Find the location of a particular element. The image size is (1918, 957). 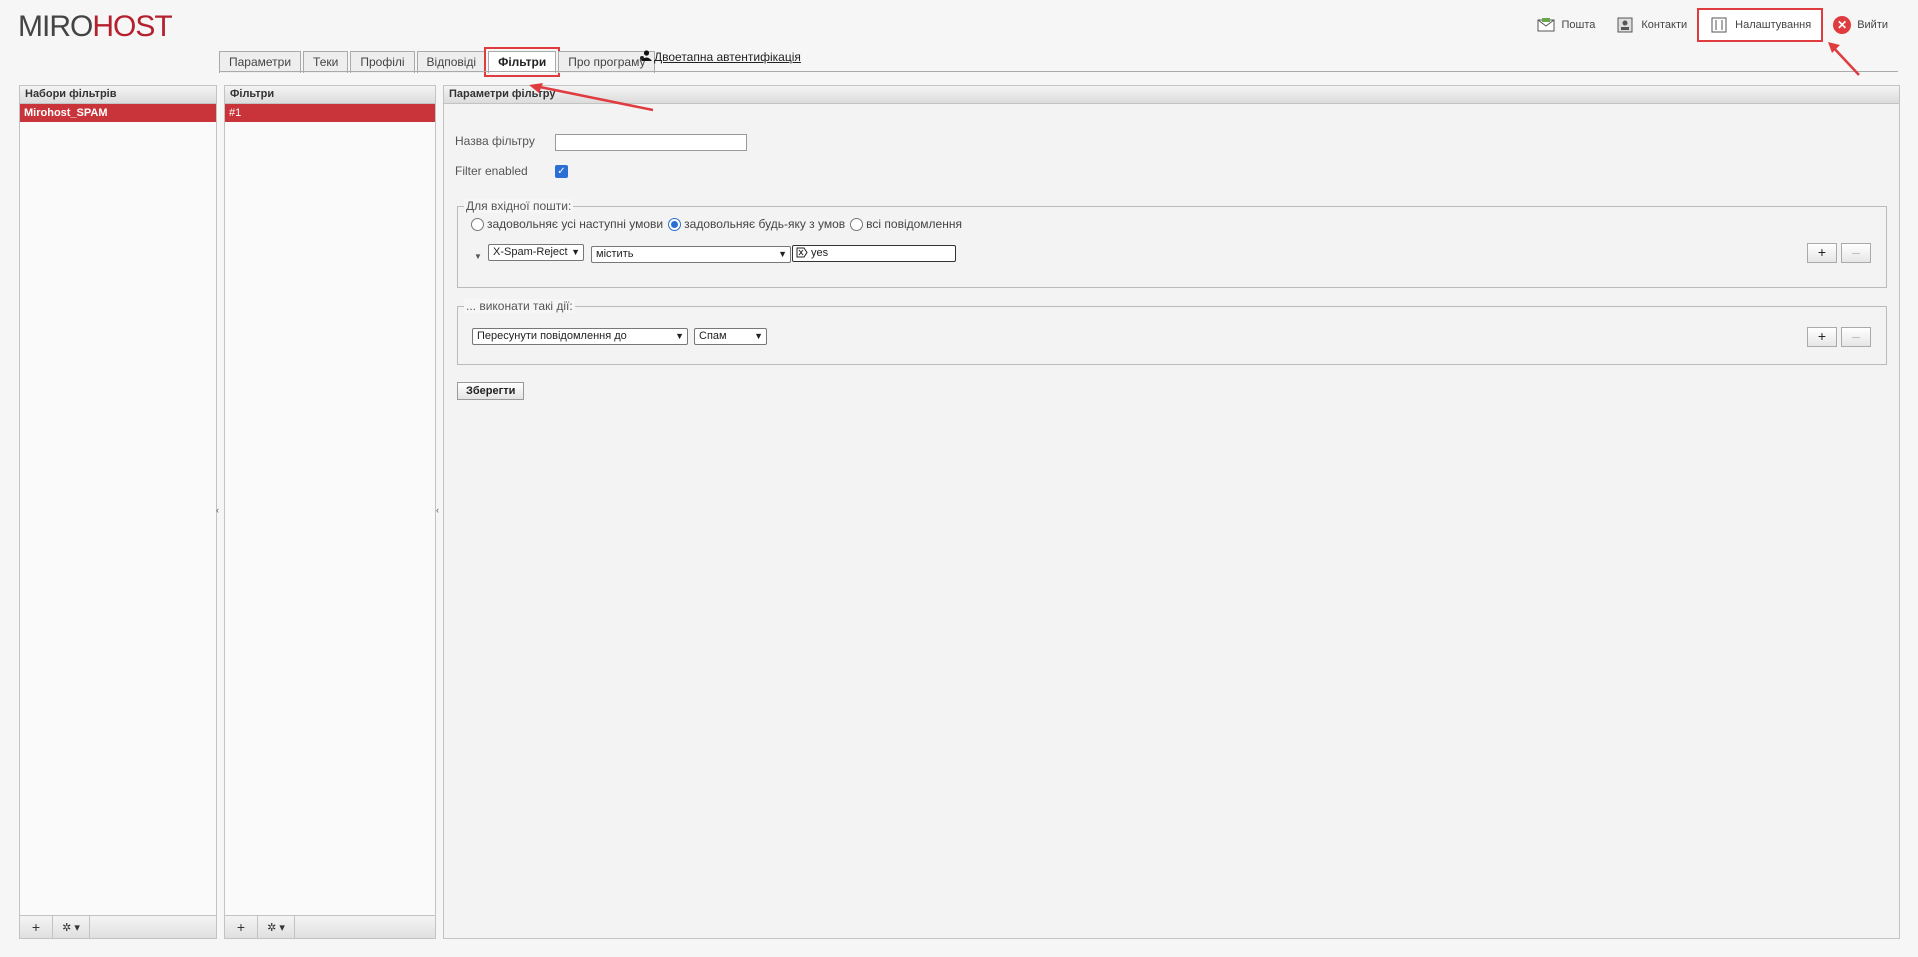

rule-operator-select: містить ▼ is located at coordinates (691, 254).